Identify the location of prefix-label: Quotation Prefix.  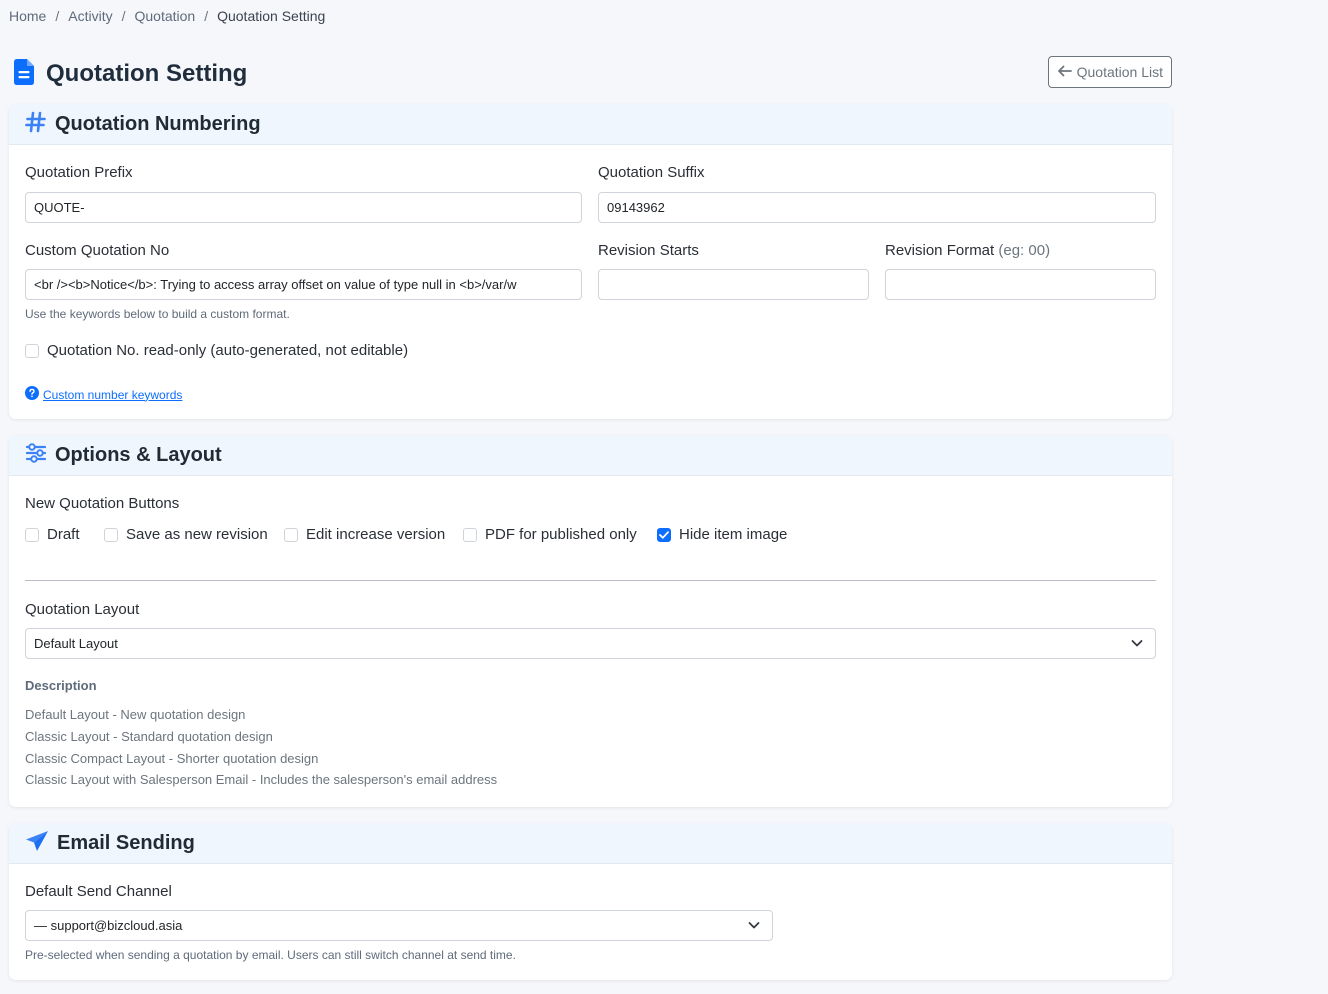
(79, 172).